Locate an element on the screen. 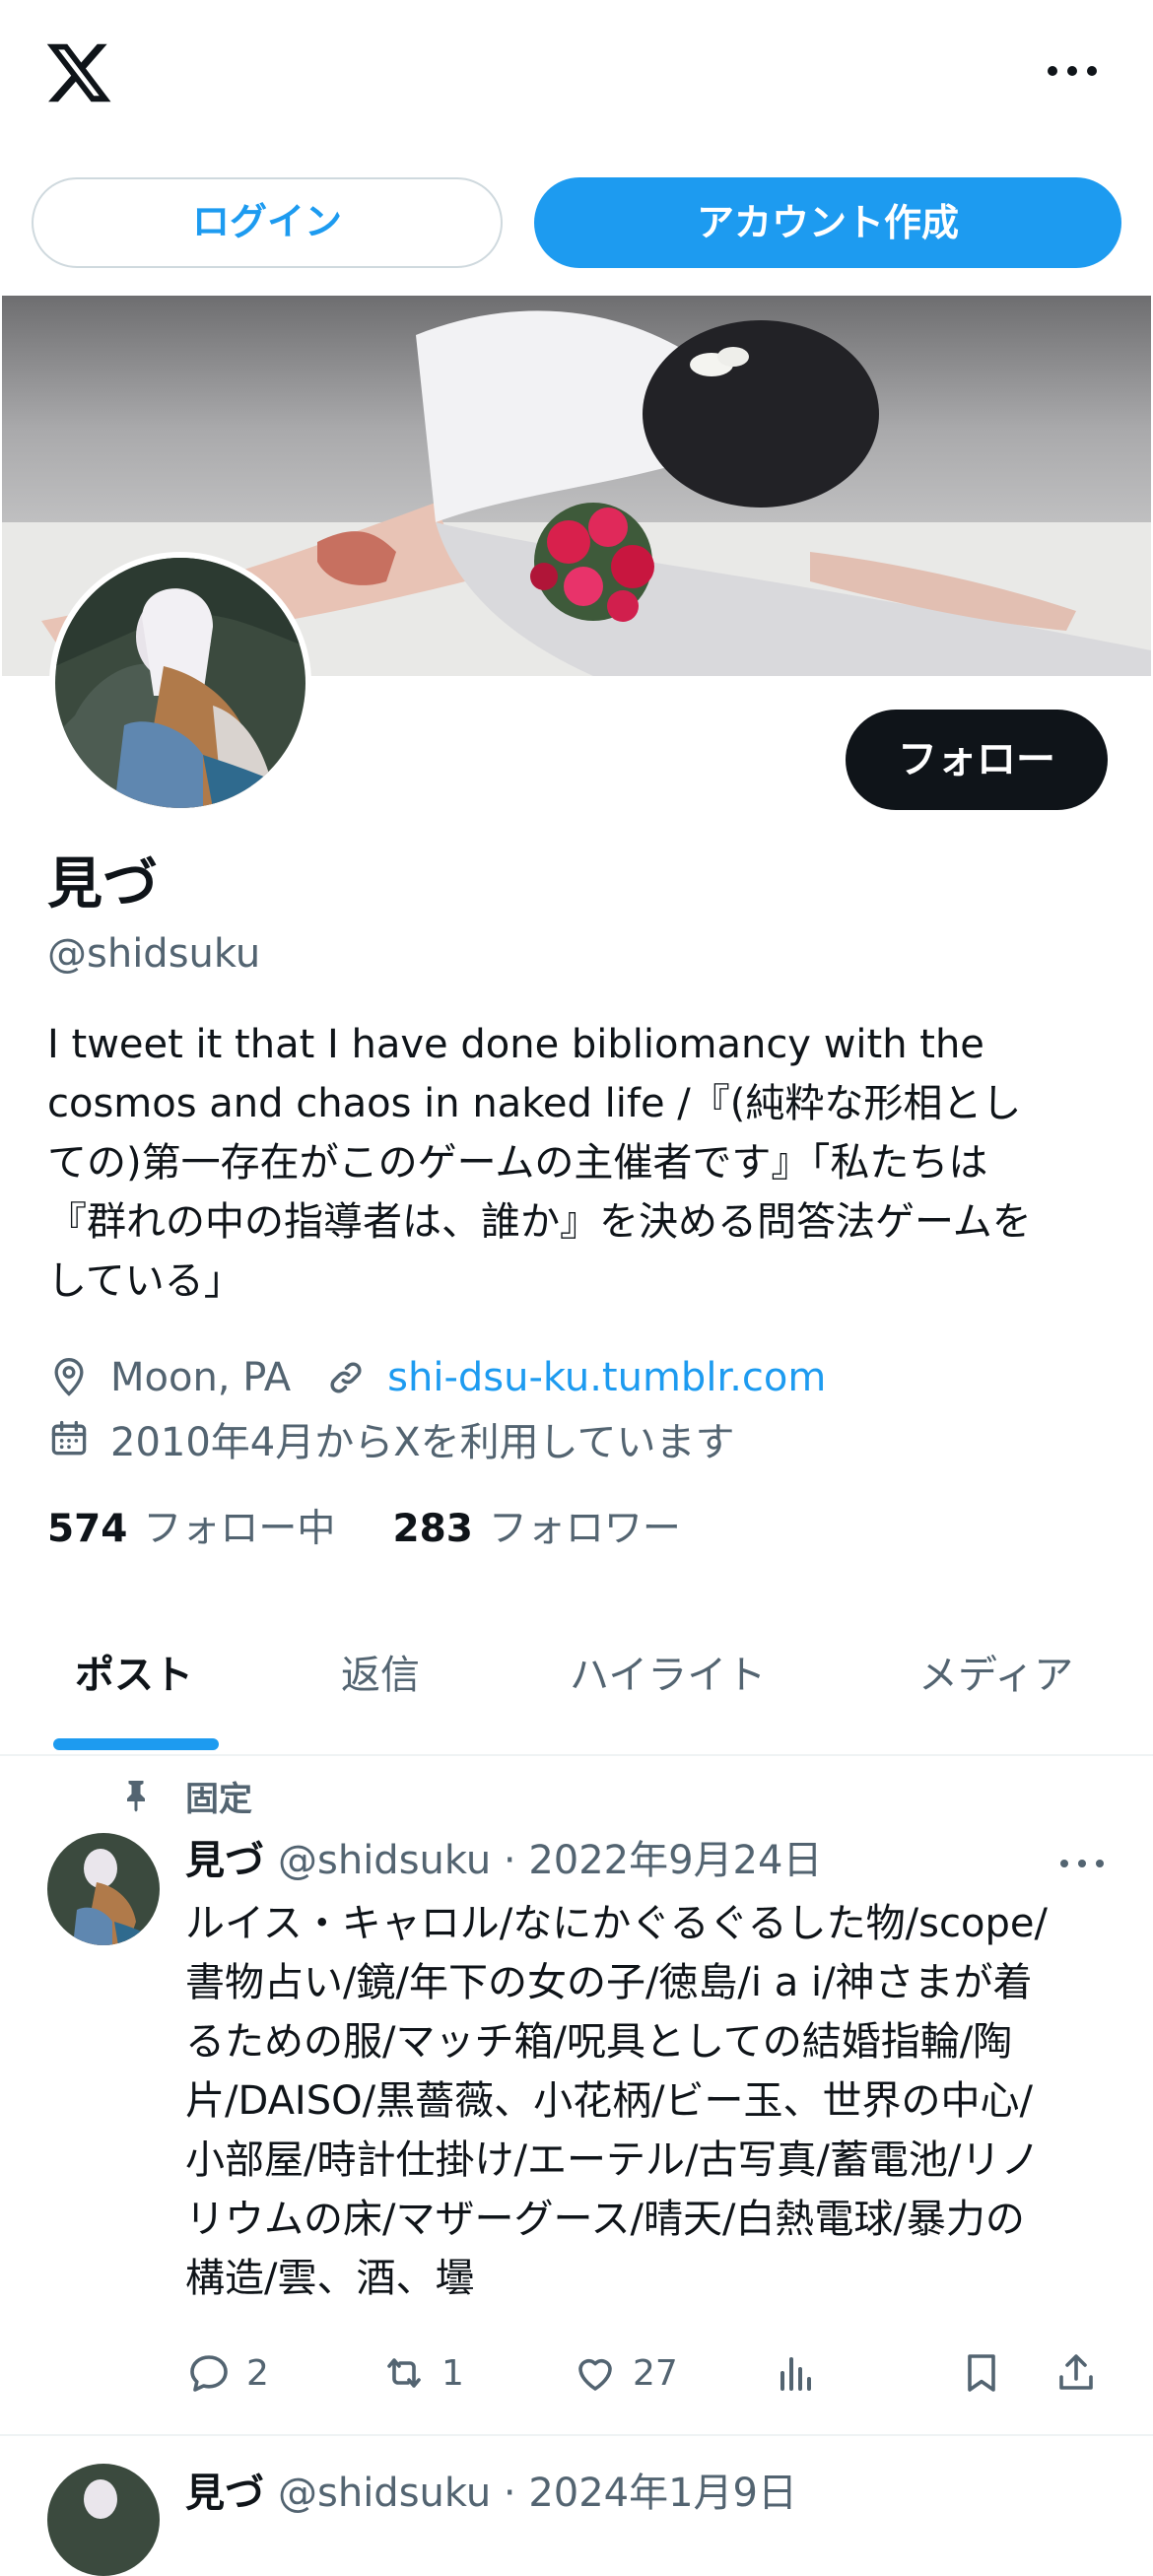 This screenshot has height=2576, width=1153. next-post-header: 見づ @shidsuku · 2024年1月9日 is located at coordinates (491, 2493).